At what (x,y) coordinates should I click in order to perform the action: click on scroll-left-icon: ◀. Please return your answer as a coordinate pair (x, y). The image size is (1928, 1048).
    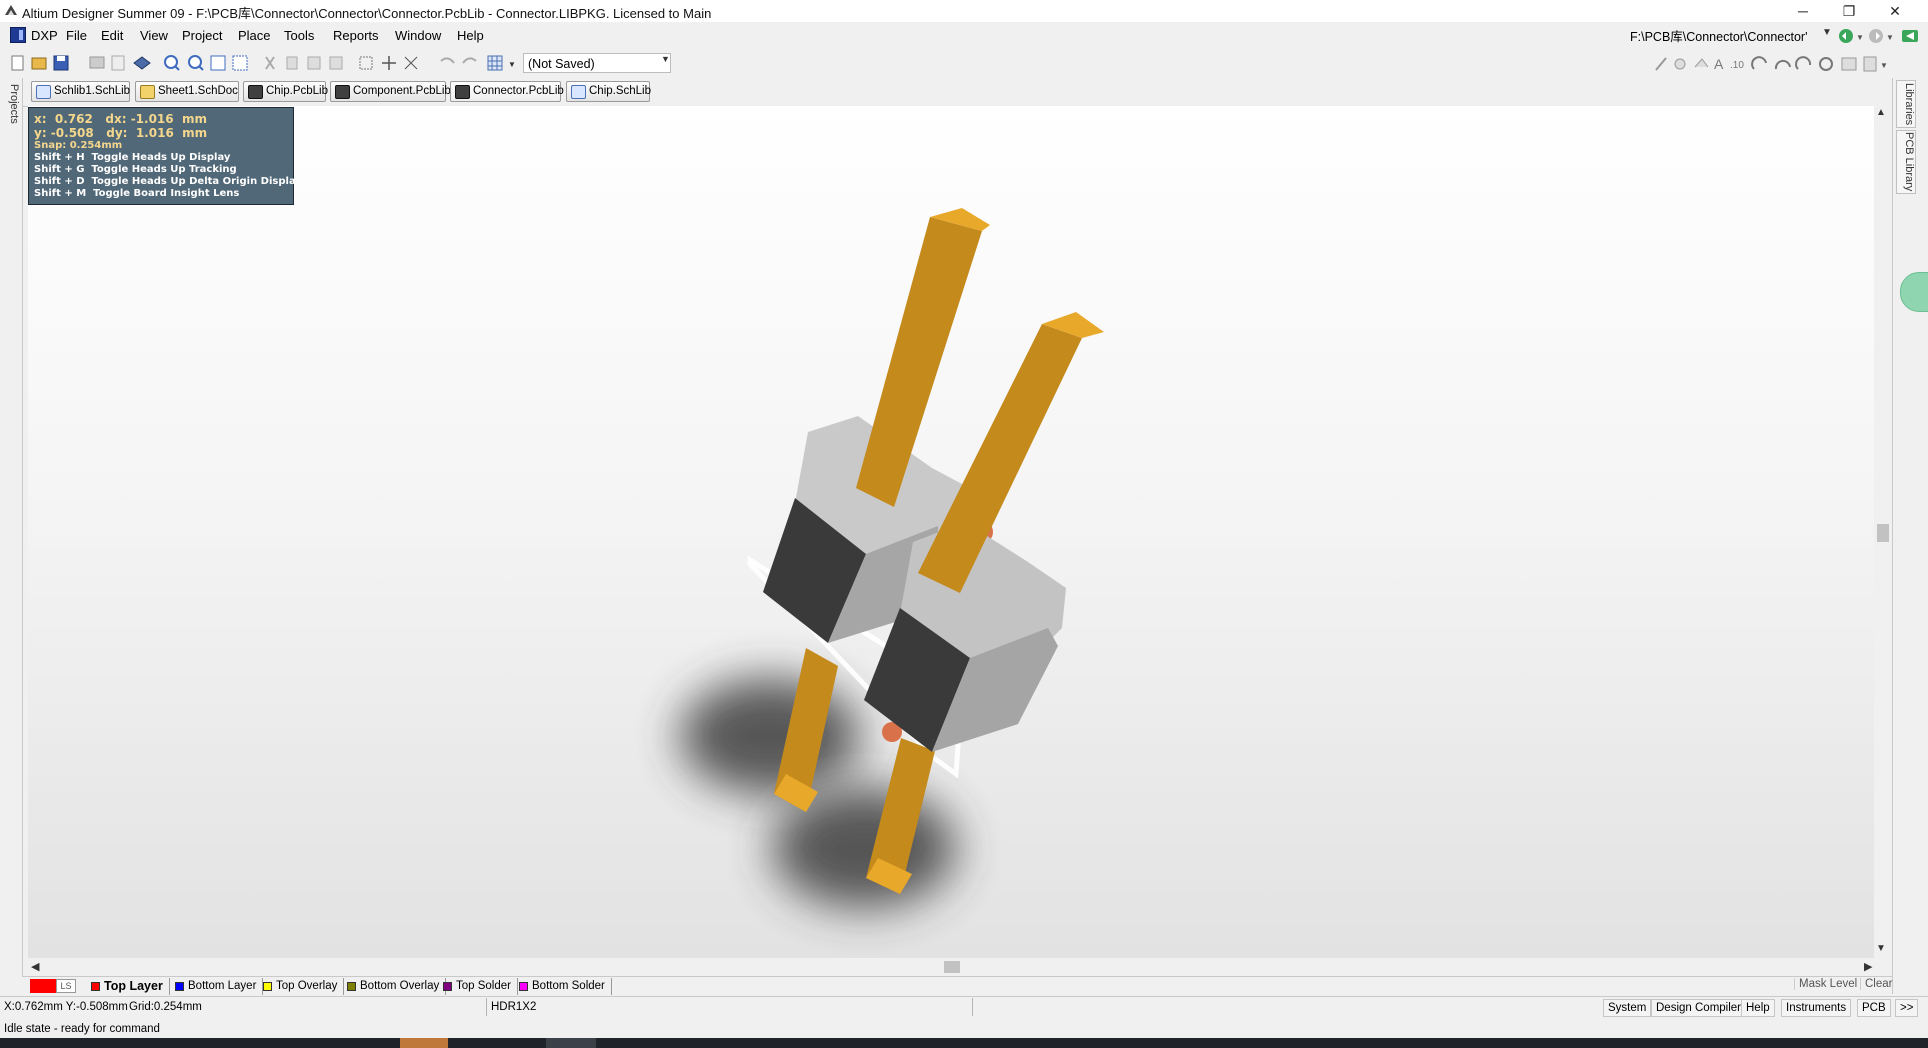
    Looking at the image, I should click on (35, 966).